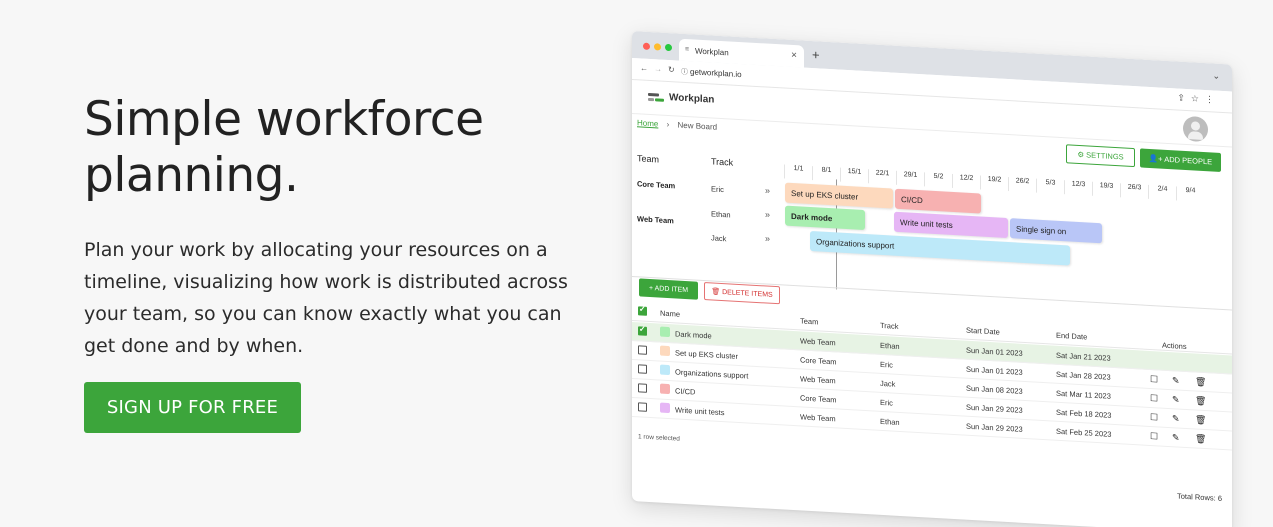  What do you see at coordinates (692, 99) in the screenshot?
I see `app-name: Workplan` at bounding box center [692, 99].